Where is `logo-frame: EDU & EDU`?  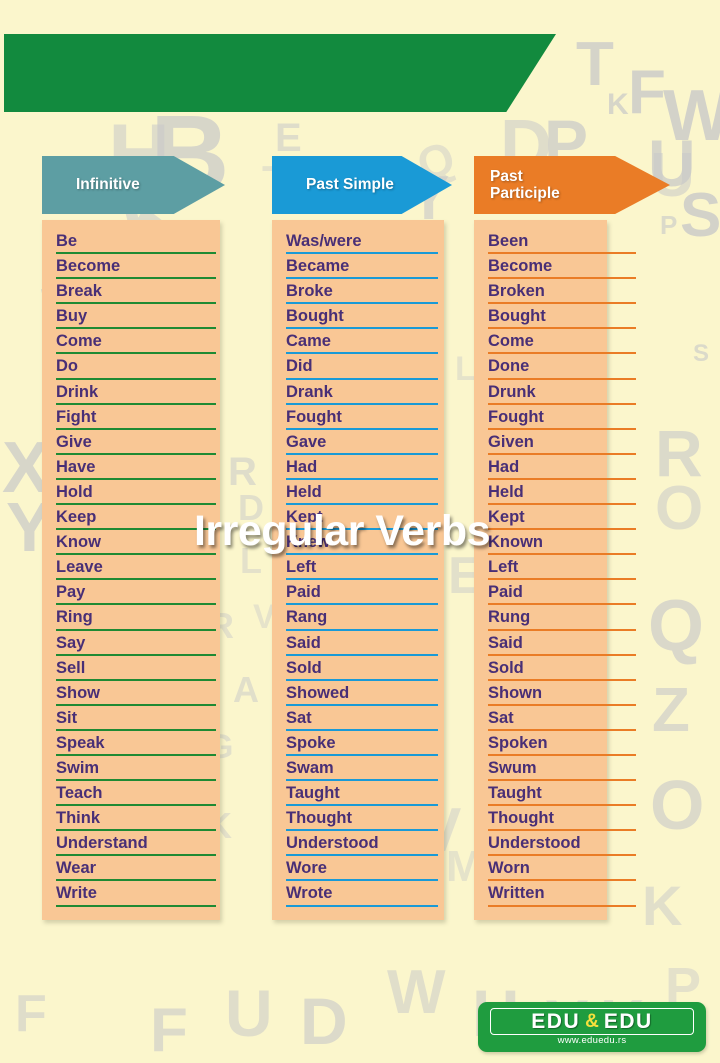 logo-frame: EDU & EDU is located at coordinates (592, 1021).